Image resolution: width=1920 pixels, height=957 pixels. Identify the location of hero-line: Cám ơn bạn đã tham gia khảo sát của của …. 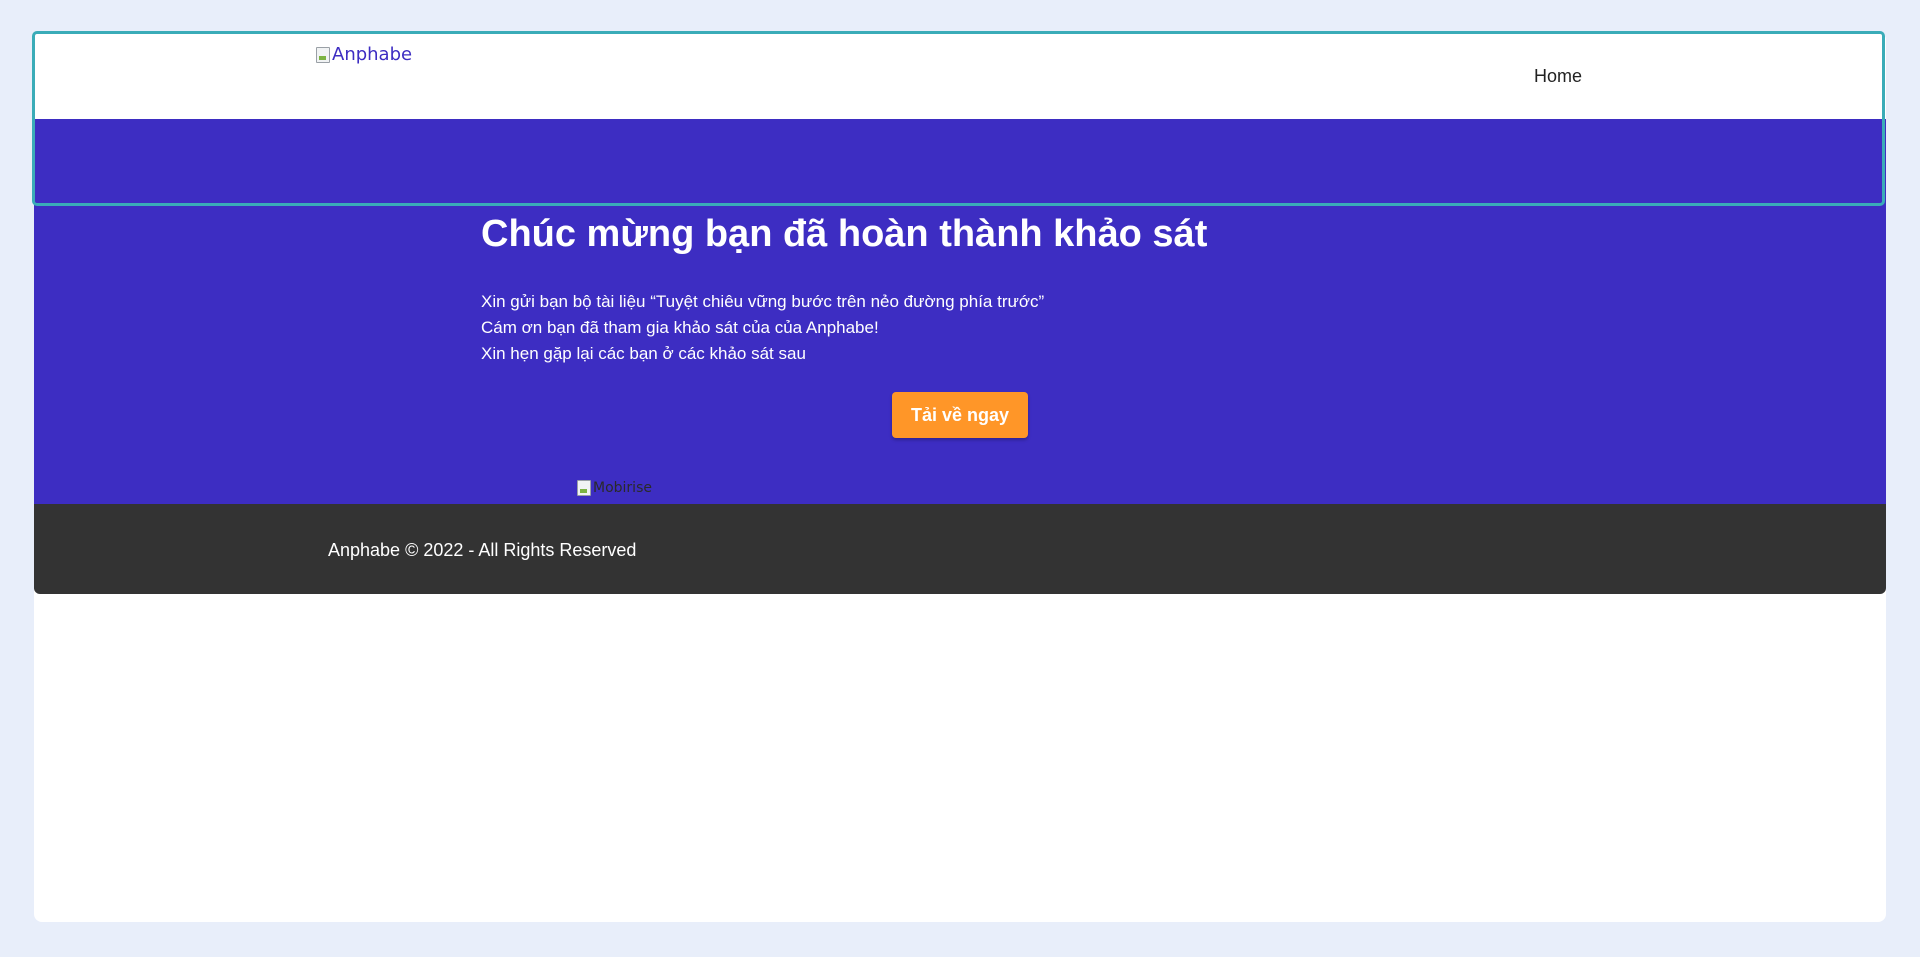
(680, 327).